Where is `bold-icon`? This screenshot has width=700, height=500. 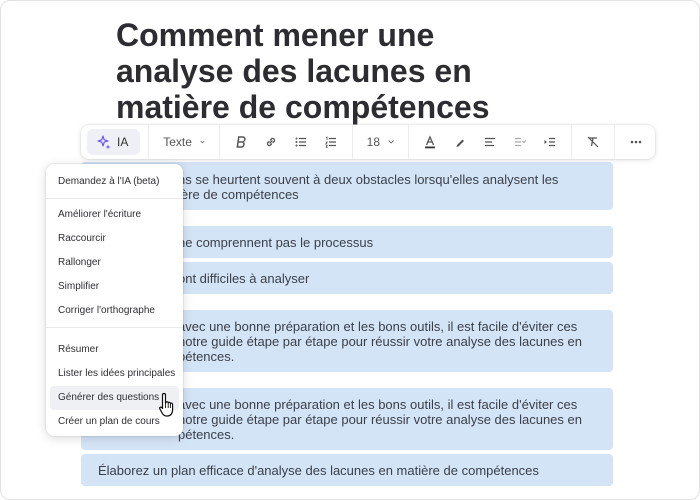 bold-icon is located at coordinates (241, 142).